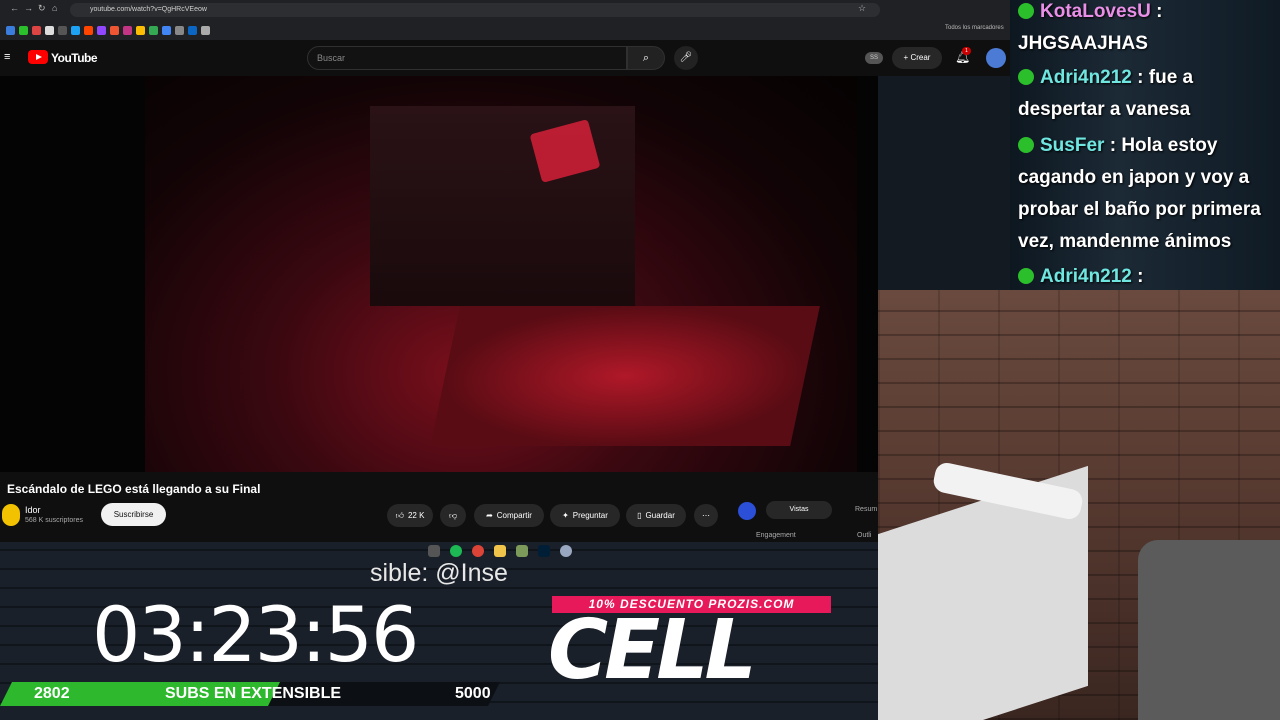 This screenshot has height=720, width=1280. I want to click on subs-goal: 5000, so click(473, 693).